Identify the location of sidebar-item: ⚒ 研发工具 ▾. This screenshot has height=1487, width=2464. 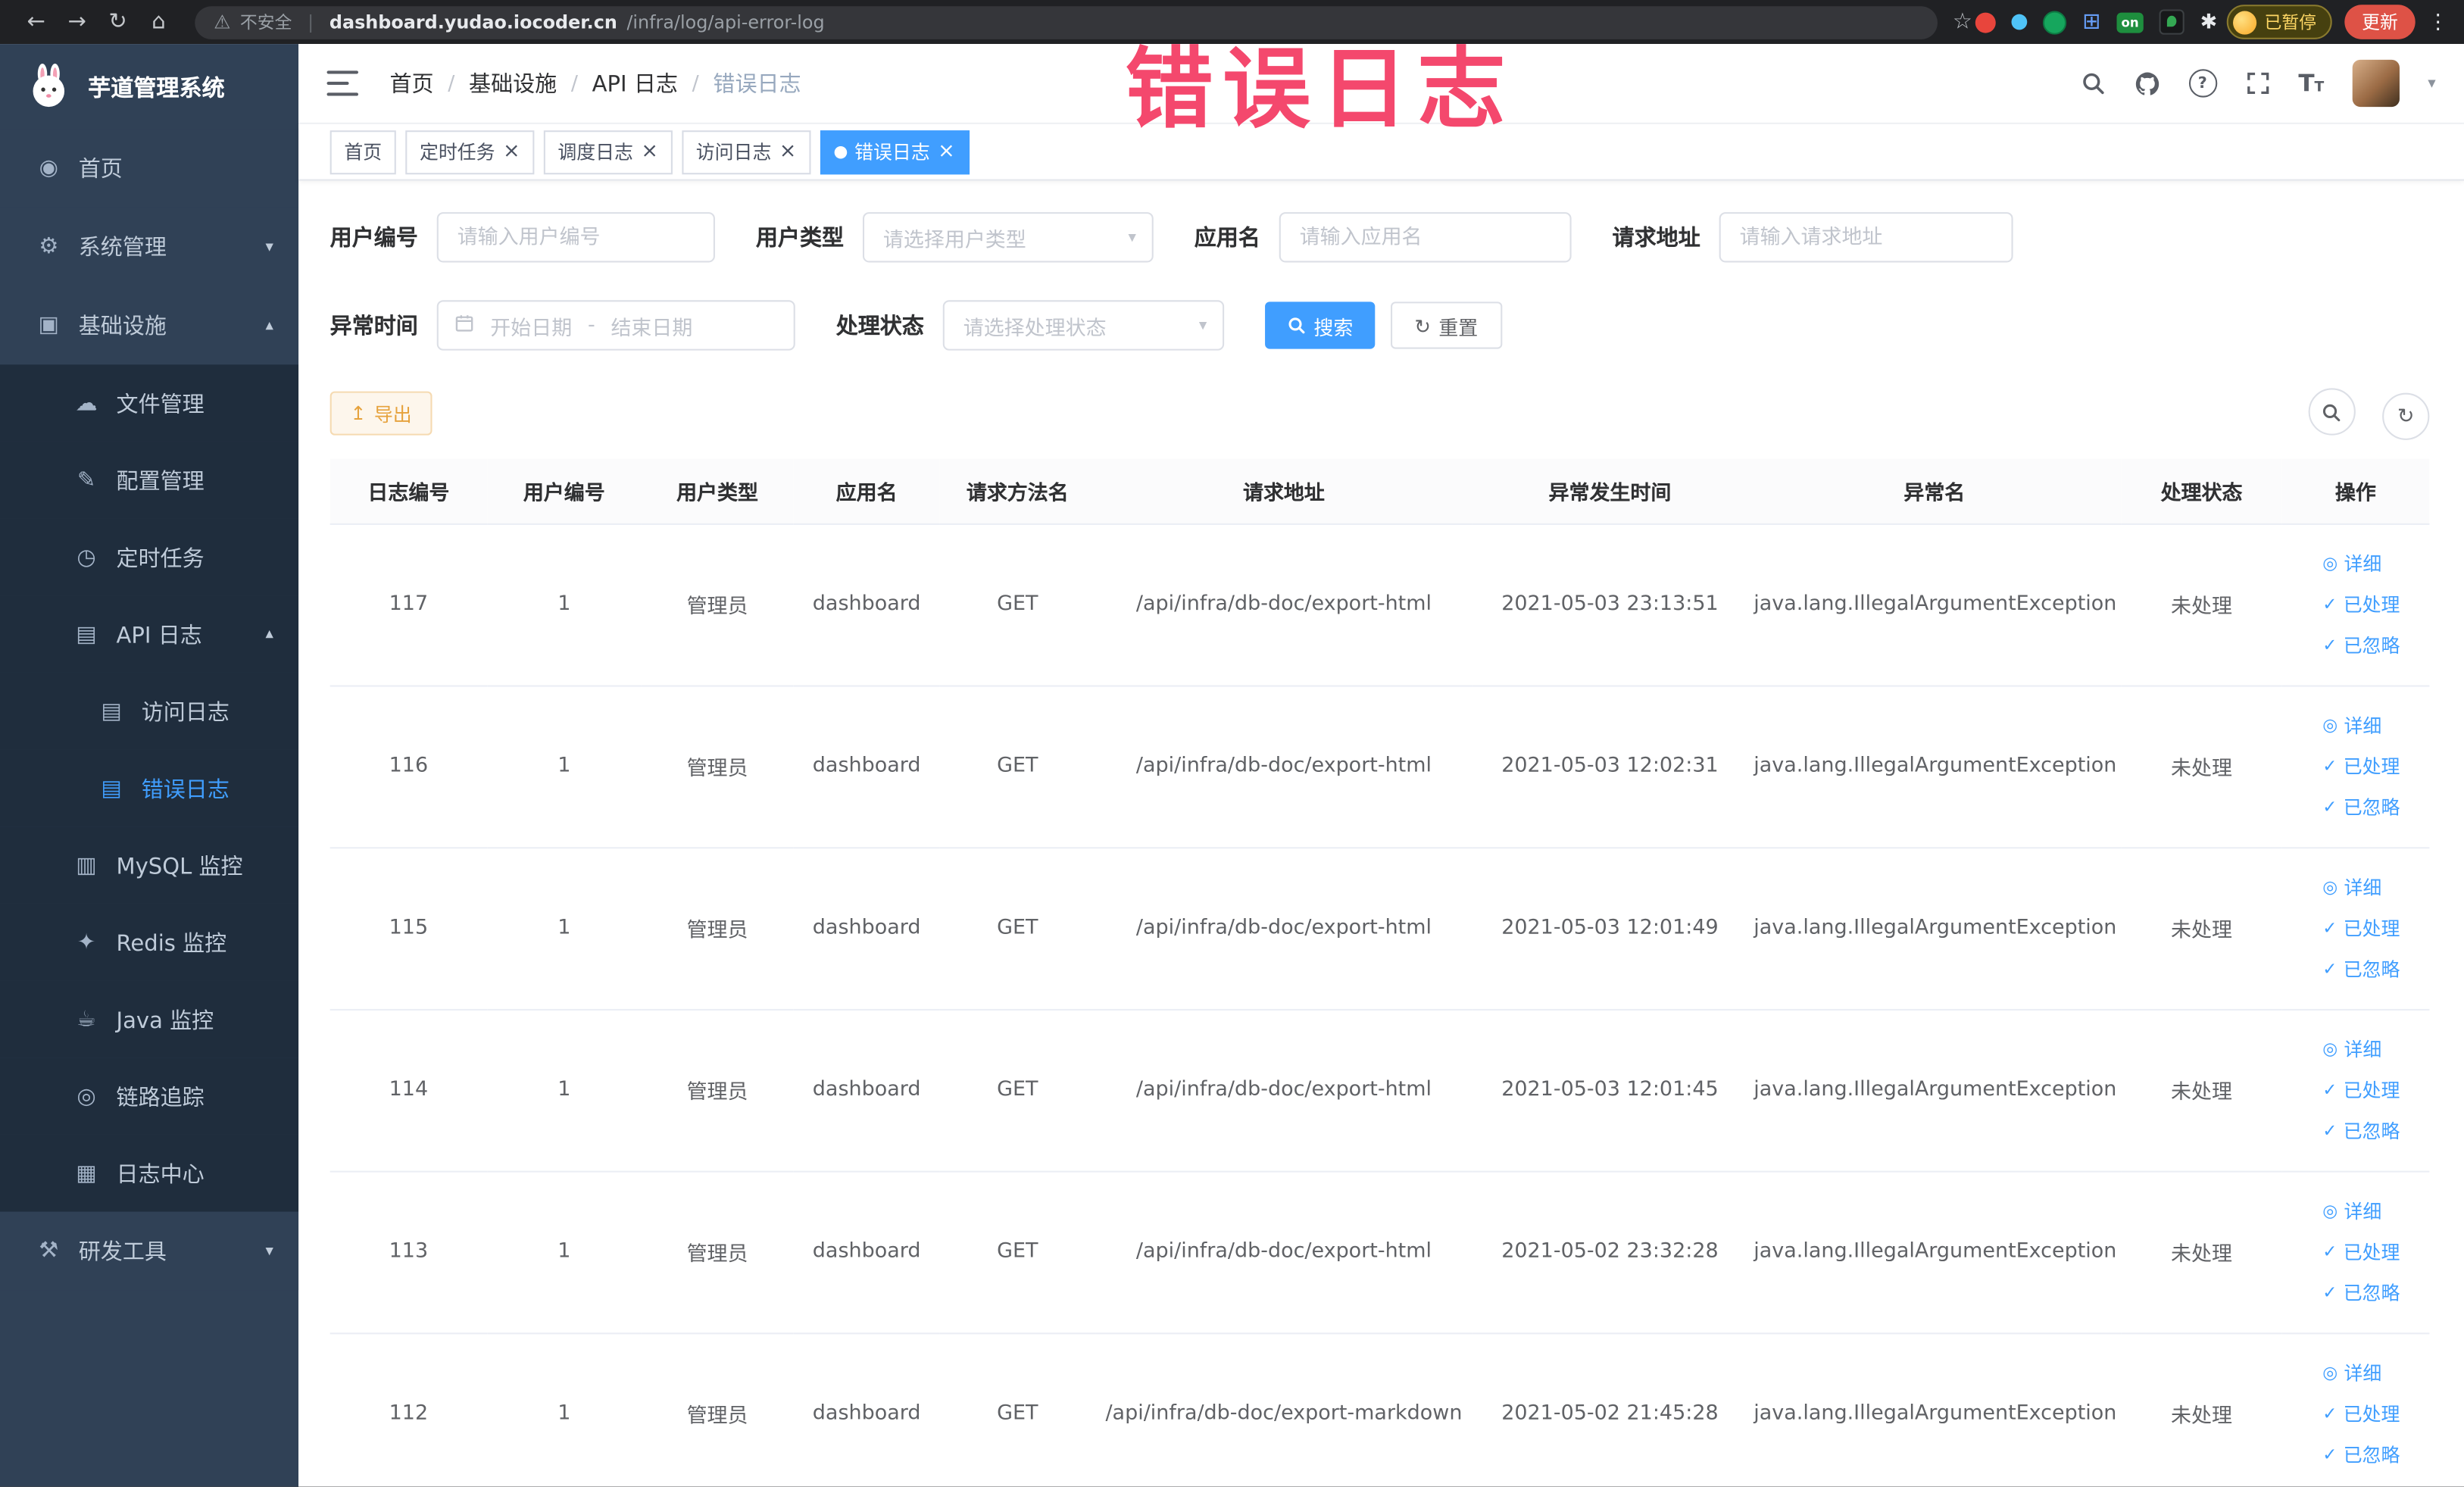
(149, 1251).